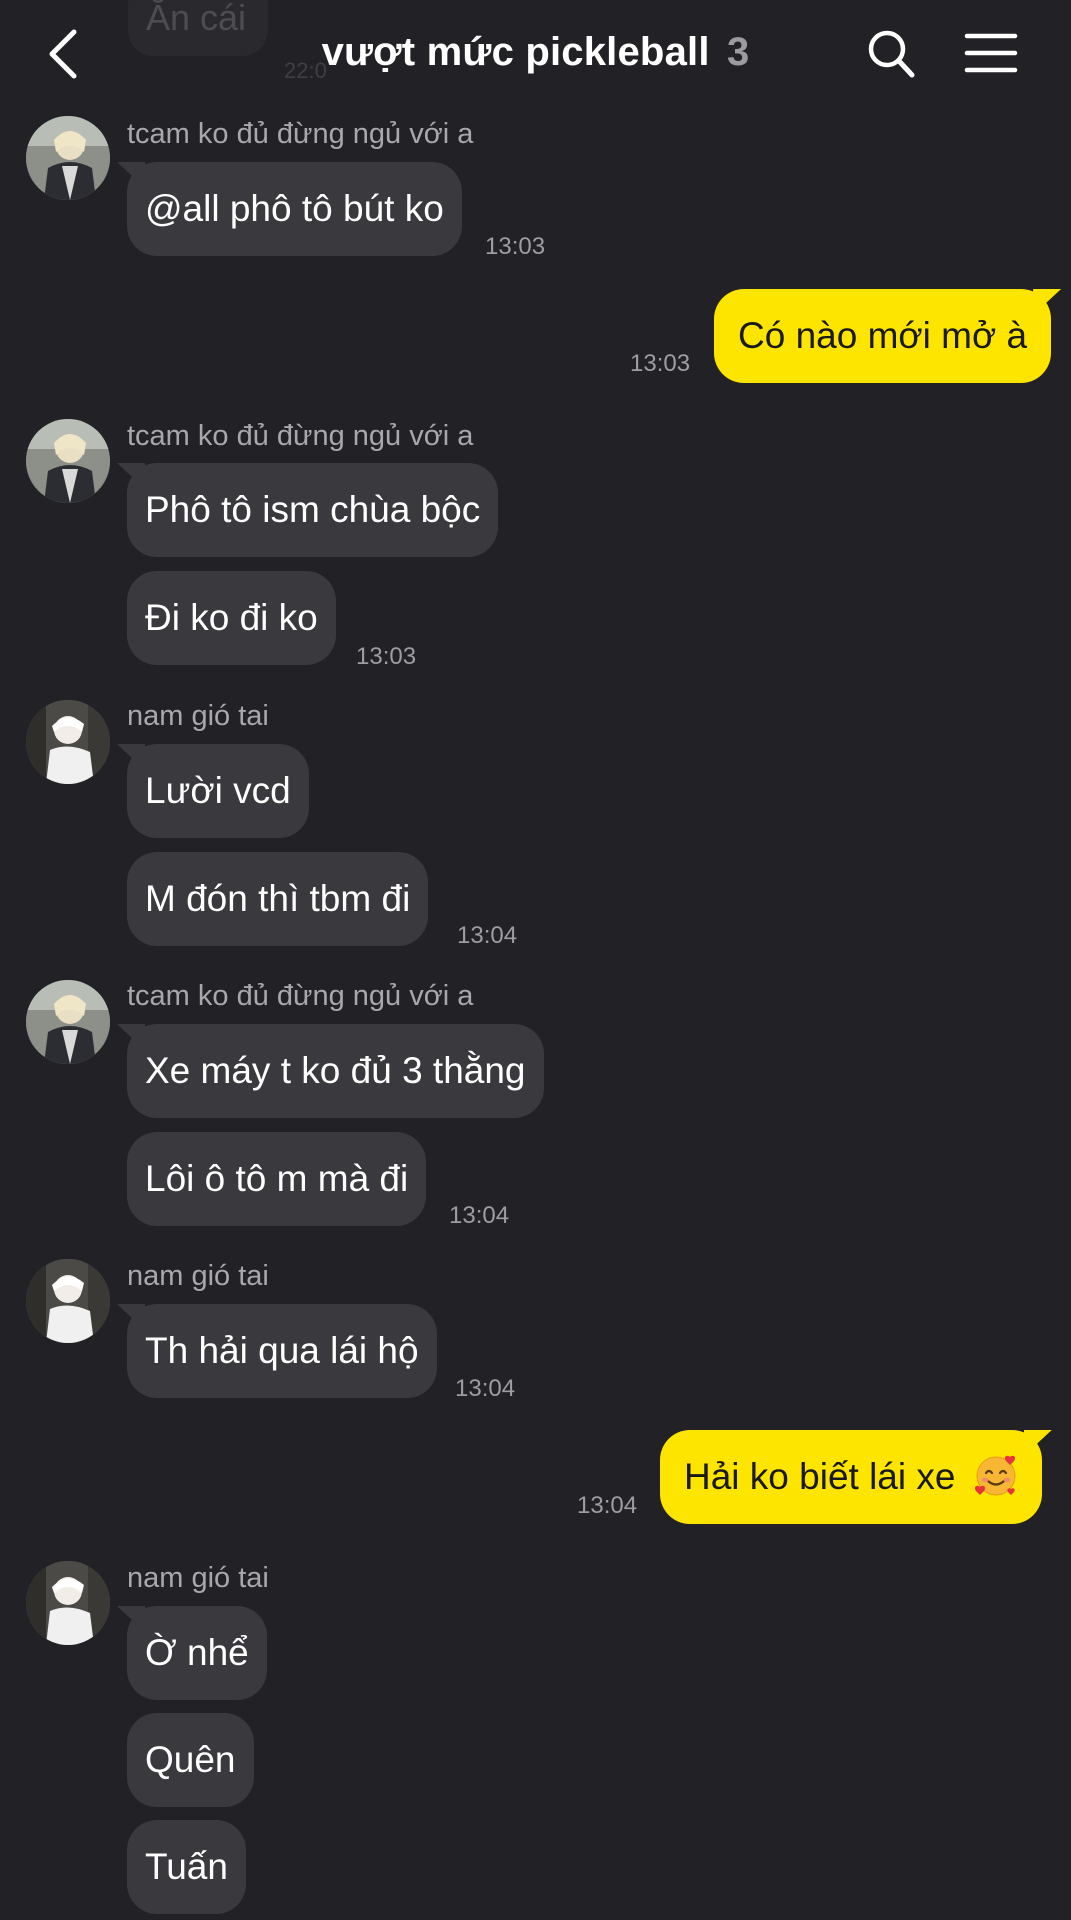 The width and height of the screenshot is (1071, 1920). I want to click on menu-button, so click(991, 53).